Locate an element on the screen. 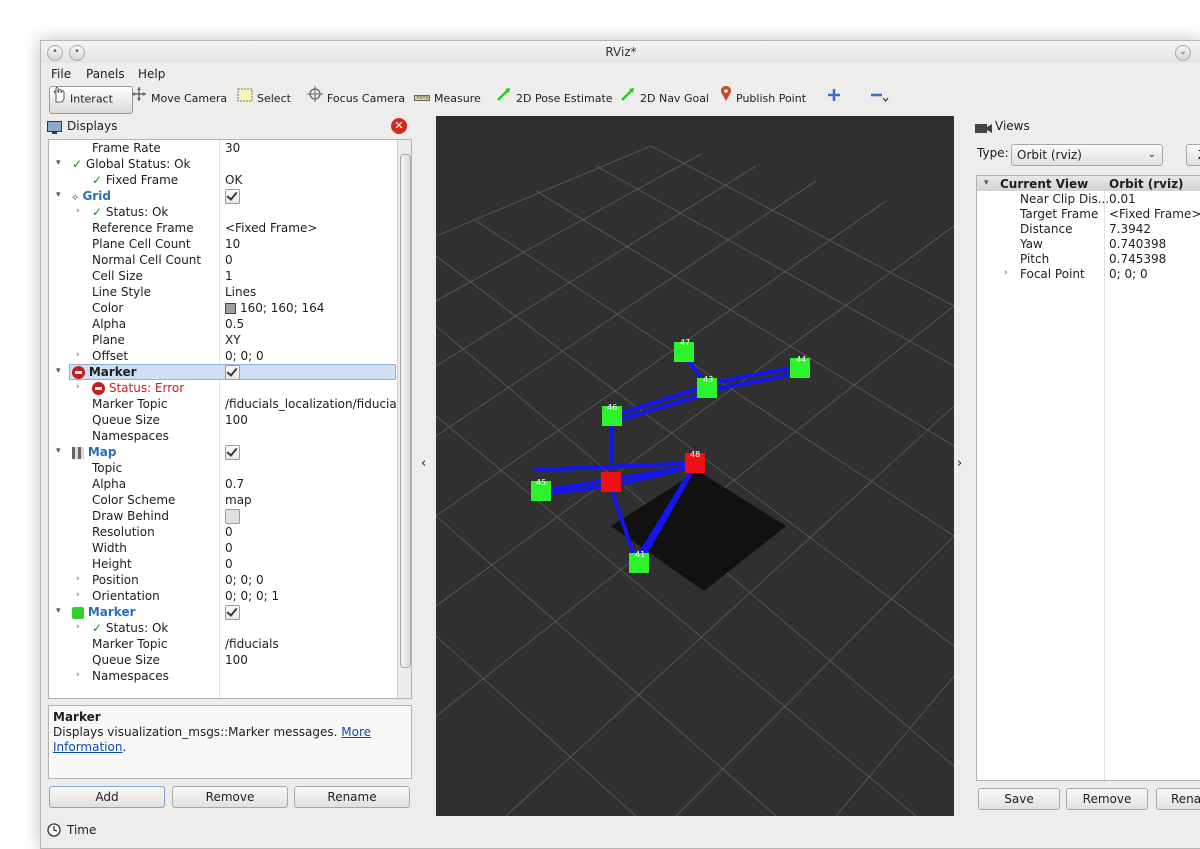 The height and width of the screenshot is (849, 1200). add-display-button: Add is located at coordinates (107, 797).